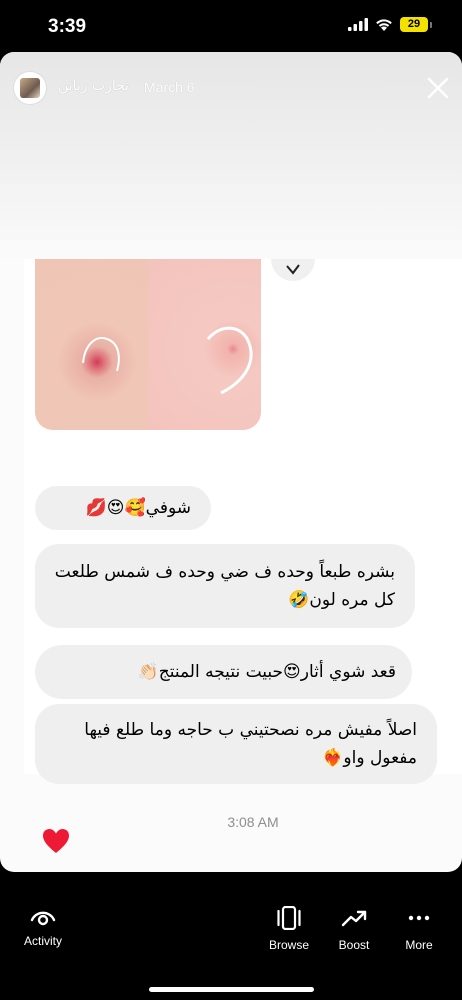 Image resolution: width=462 pixels, height=1000 pixels. I want to click on activity-label: Activity, so click(42, 941).